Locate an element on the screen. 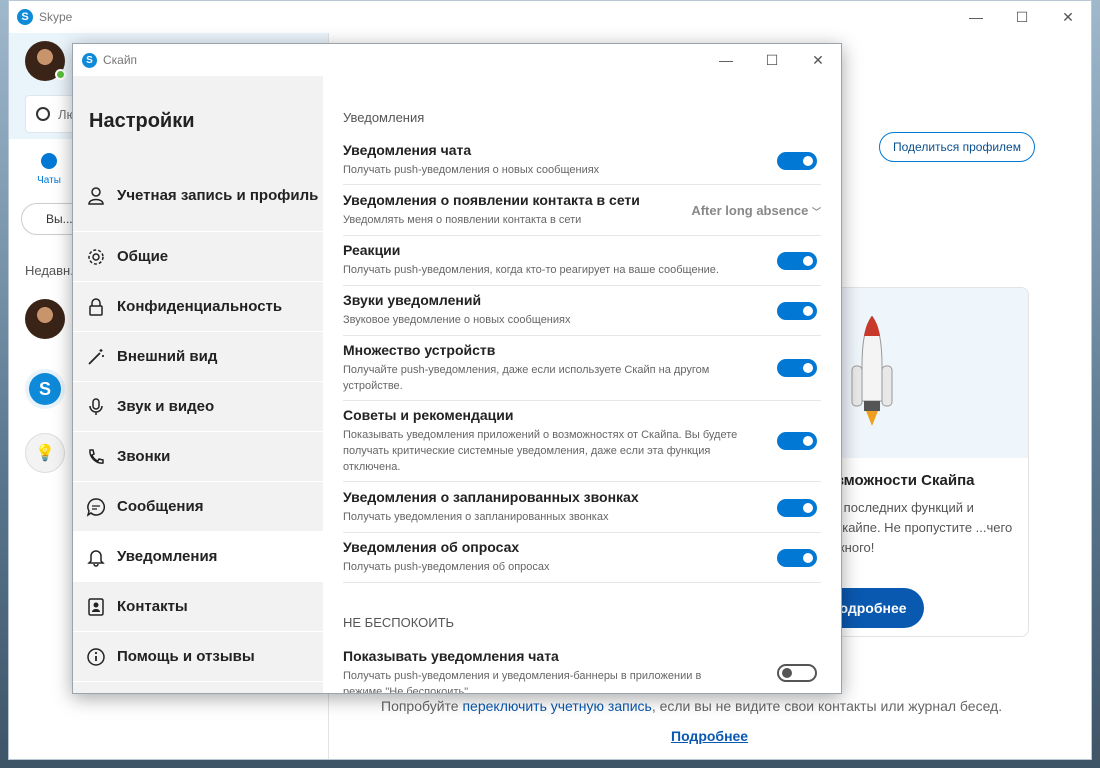 The image size is (1100, 768). contacts-icon is located at coordinates (96, 607).